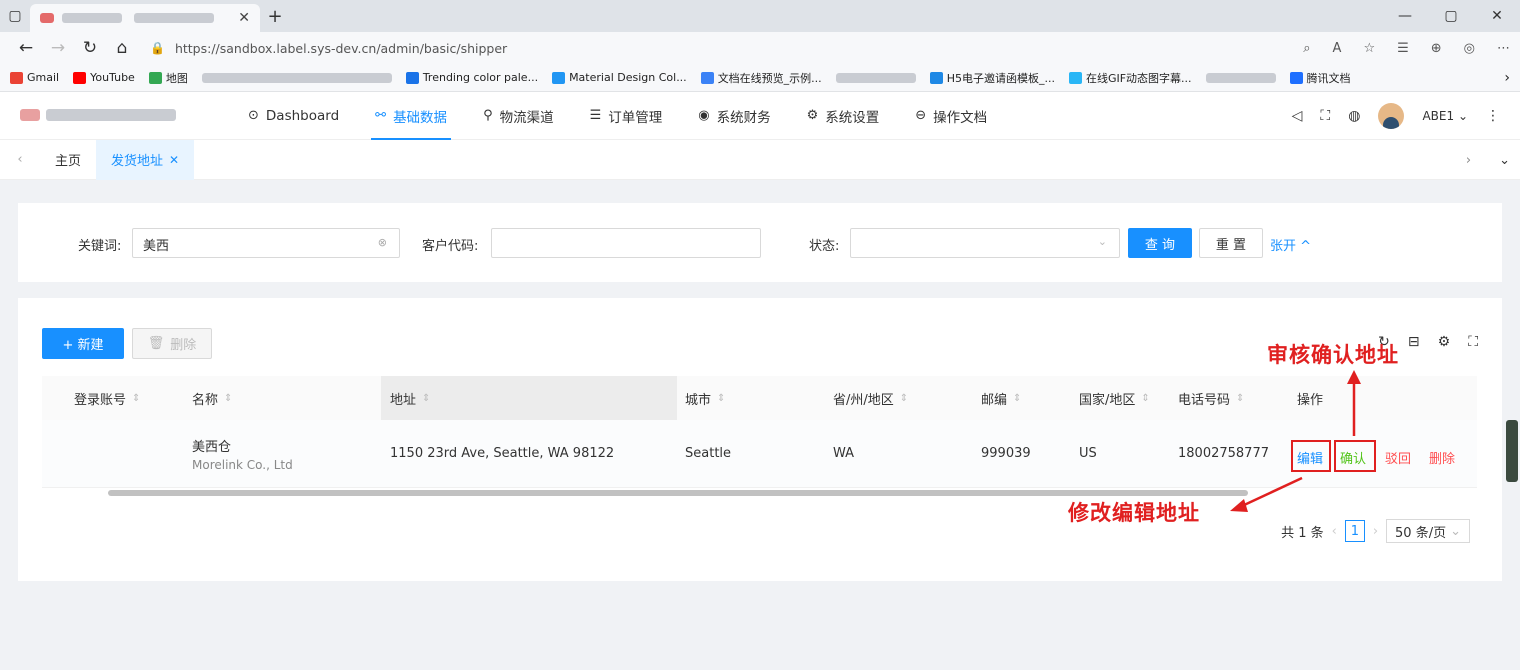 The height and width of the screenshot is (670, 1520). I want to click on globe-icon: ◍, so click(1354, 116).